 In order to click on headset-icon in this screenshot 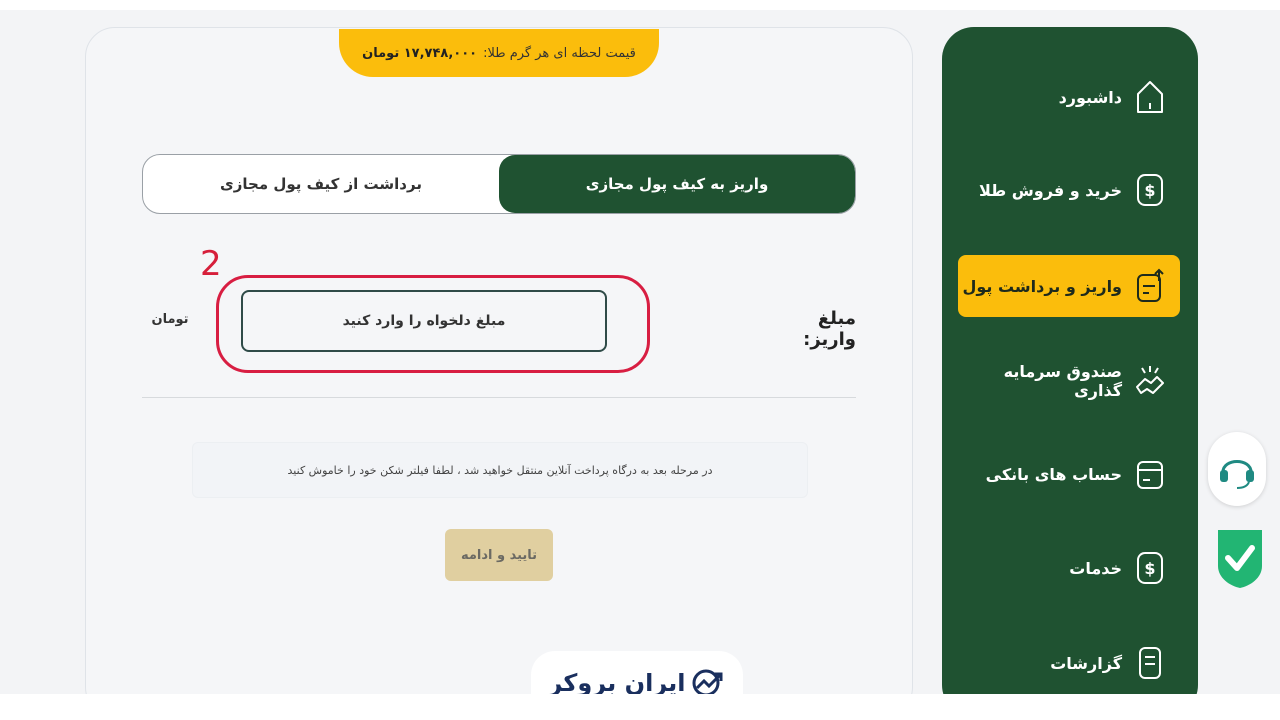, I will do `click(1237, 474)`.